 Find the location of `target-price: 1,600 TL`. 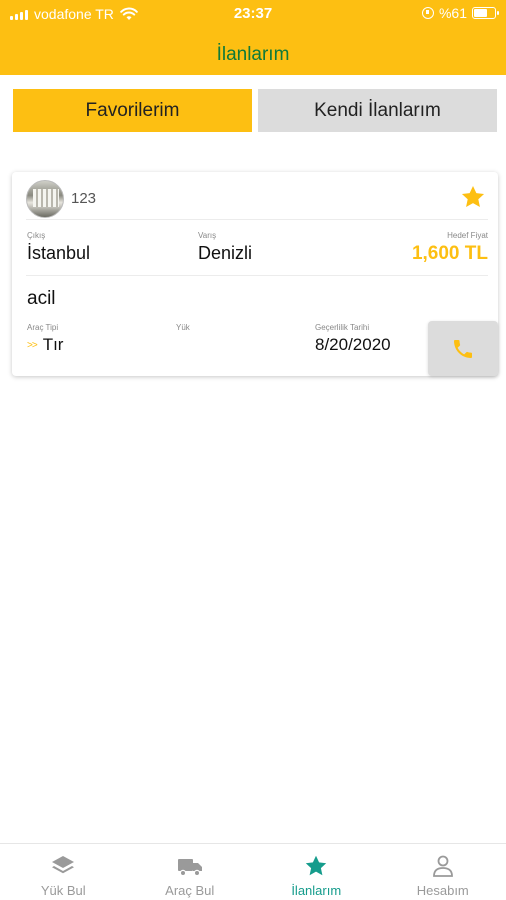

target-price: 1,600 TL is located at coordinates (449, 253).